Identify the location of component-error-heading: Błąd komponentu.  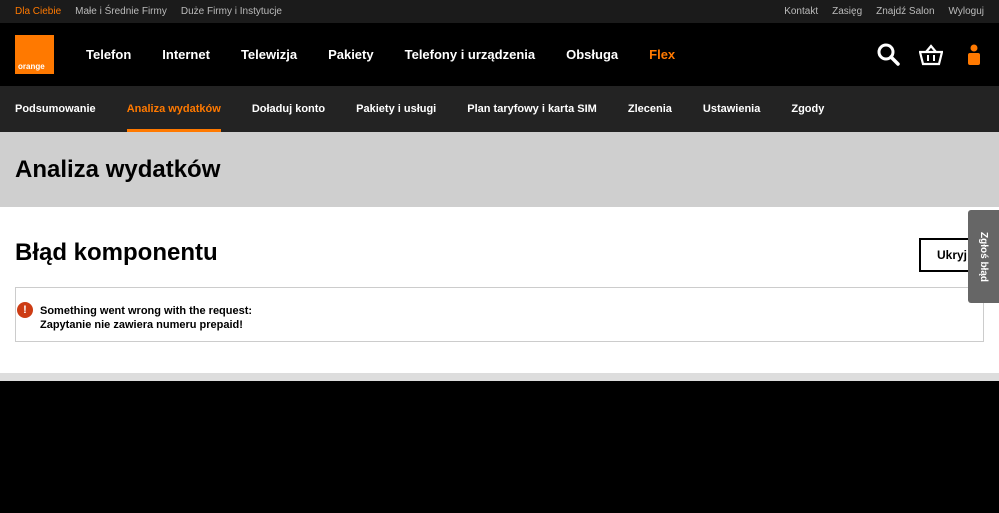
(116, 252).